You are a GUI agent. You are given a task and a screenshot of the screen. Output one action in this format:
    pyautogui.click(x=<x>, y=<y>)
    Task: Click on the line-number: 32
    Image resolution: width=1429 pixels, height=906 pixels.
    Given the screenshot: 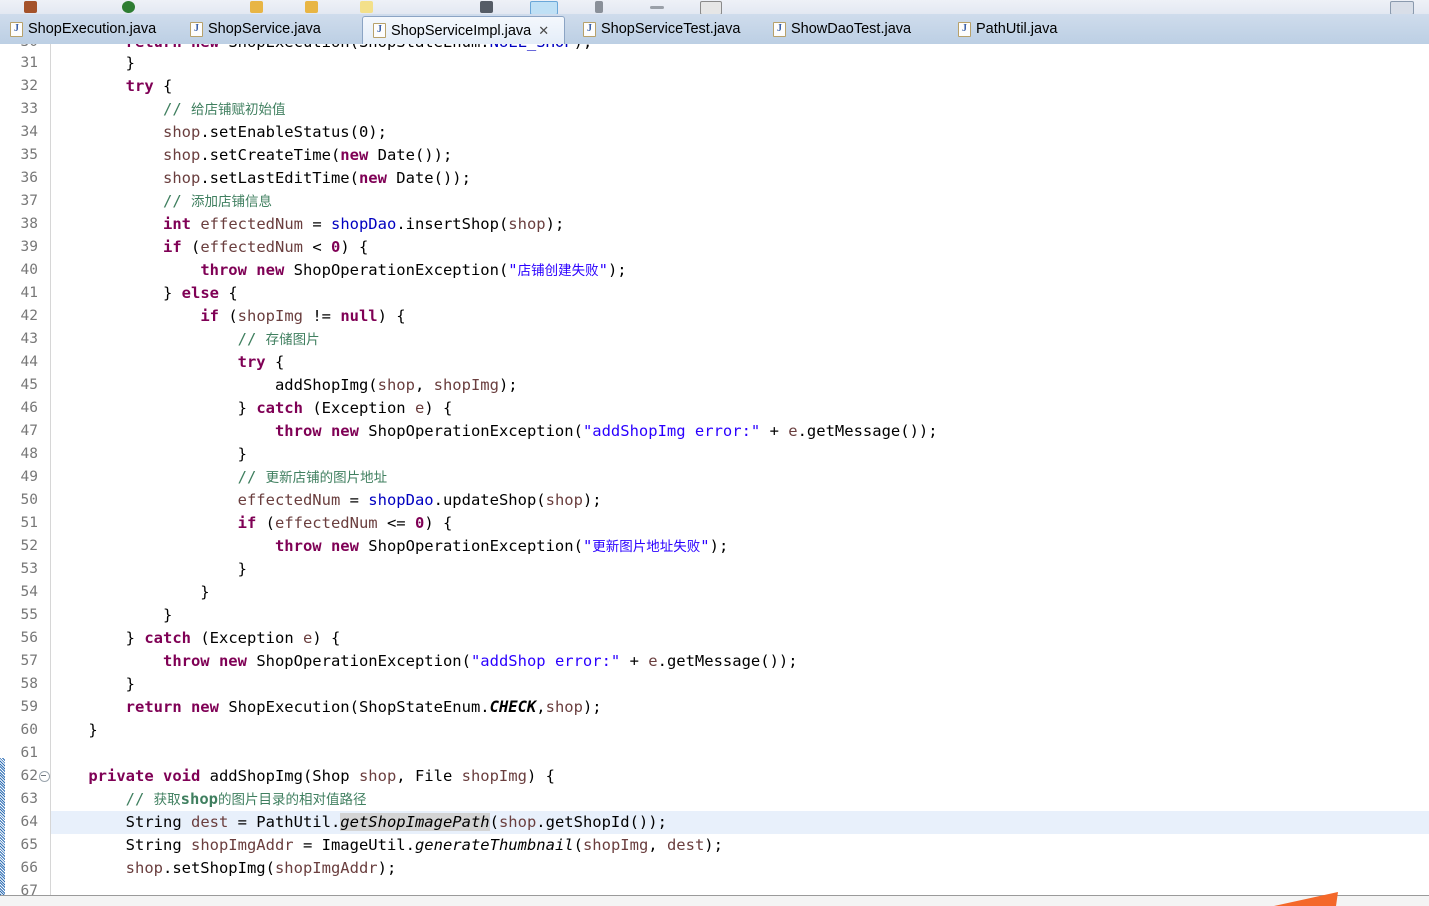 What is the action you would take?
    pyautogui.click(x=29, y=86)
    